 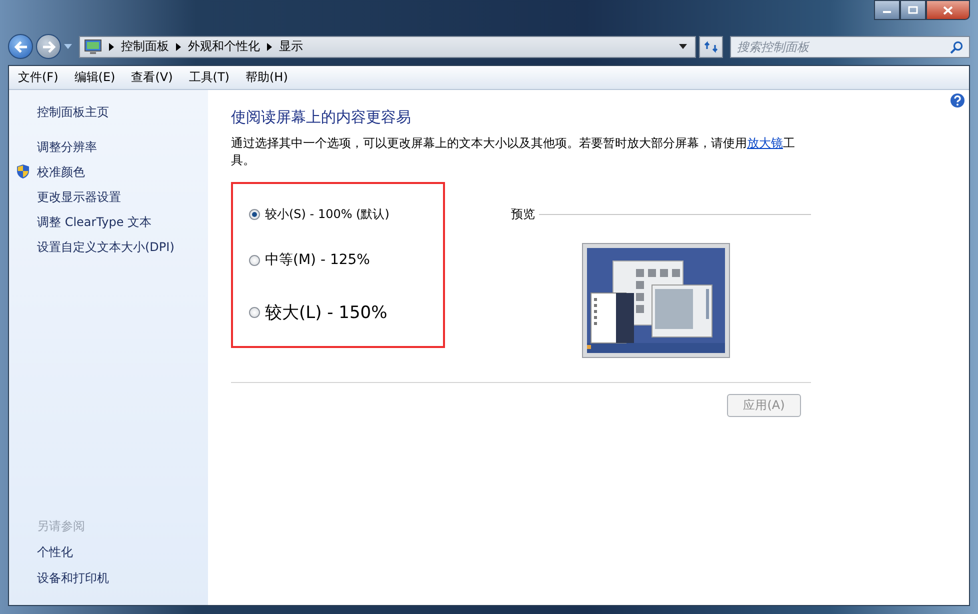 What do you see at coordinates (93, 46) in the screenshot?
I see `control-panel-icon` at bounding box center [93, 46].